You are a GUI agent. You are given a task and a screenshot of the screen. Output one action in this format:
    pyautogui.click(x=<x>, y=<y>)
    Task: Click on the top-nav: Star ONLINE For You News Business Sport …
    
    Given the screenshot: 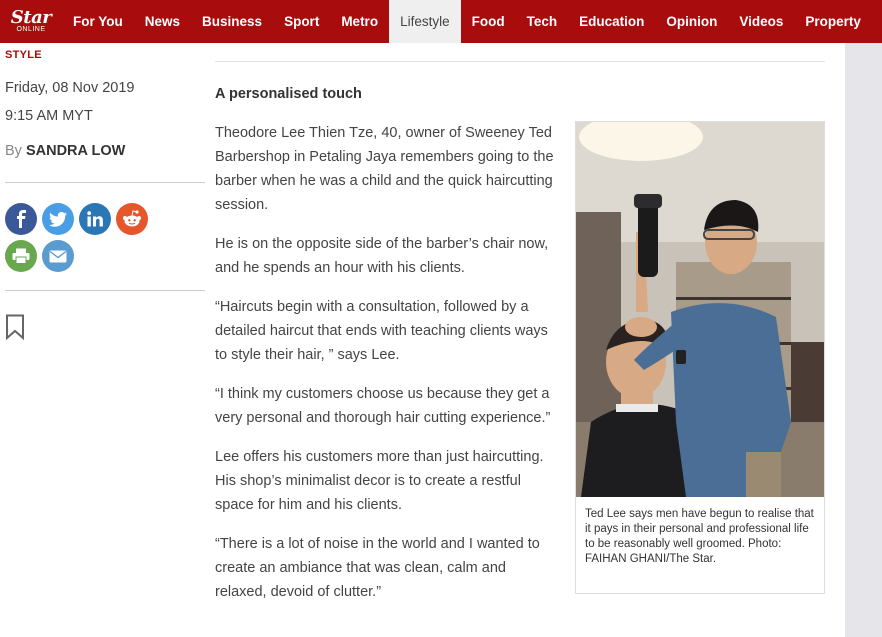 What is the action you would take?
    pyautogui.click(x=441, y=21)
    